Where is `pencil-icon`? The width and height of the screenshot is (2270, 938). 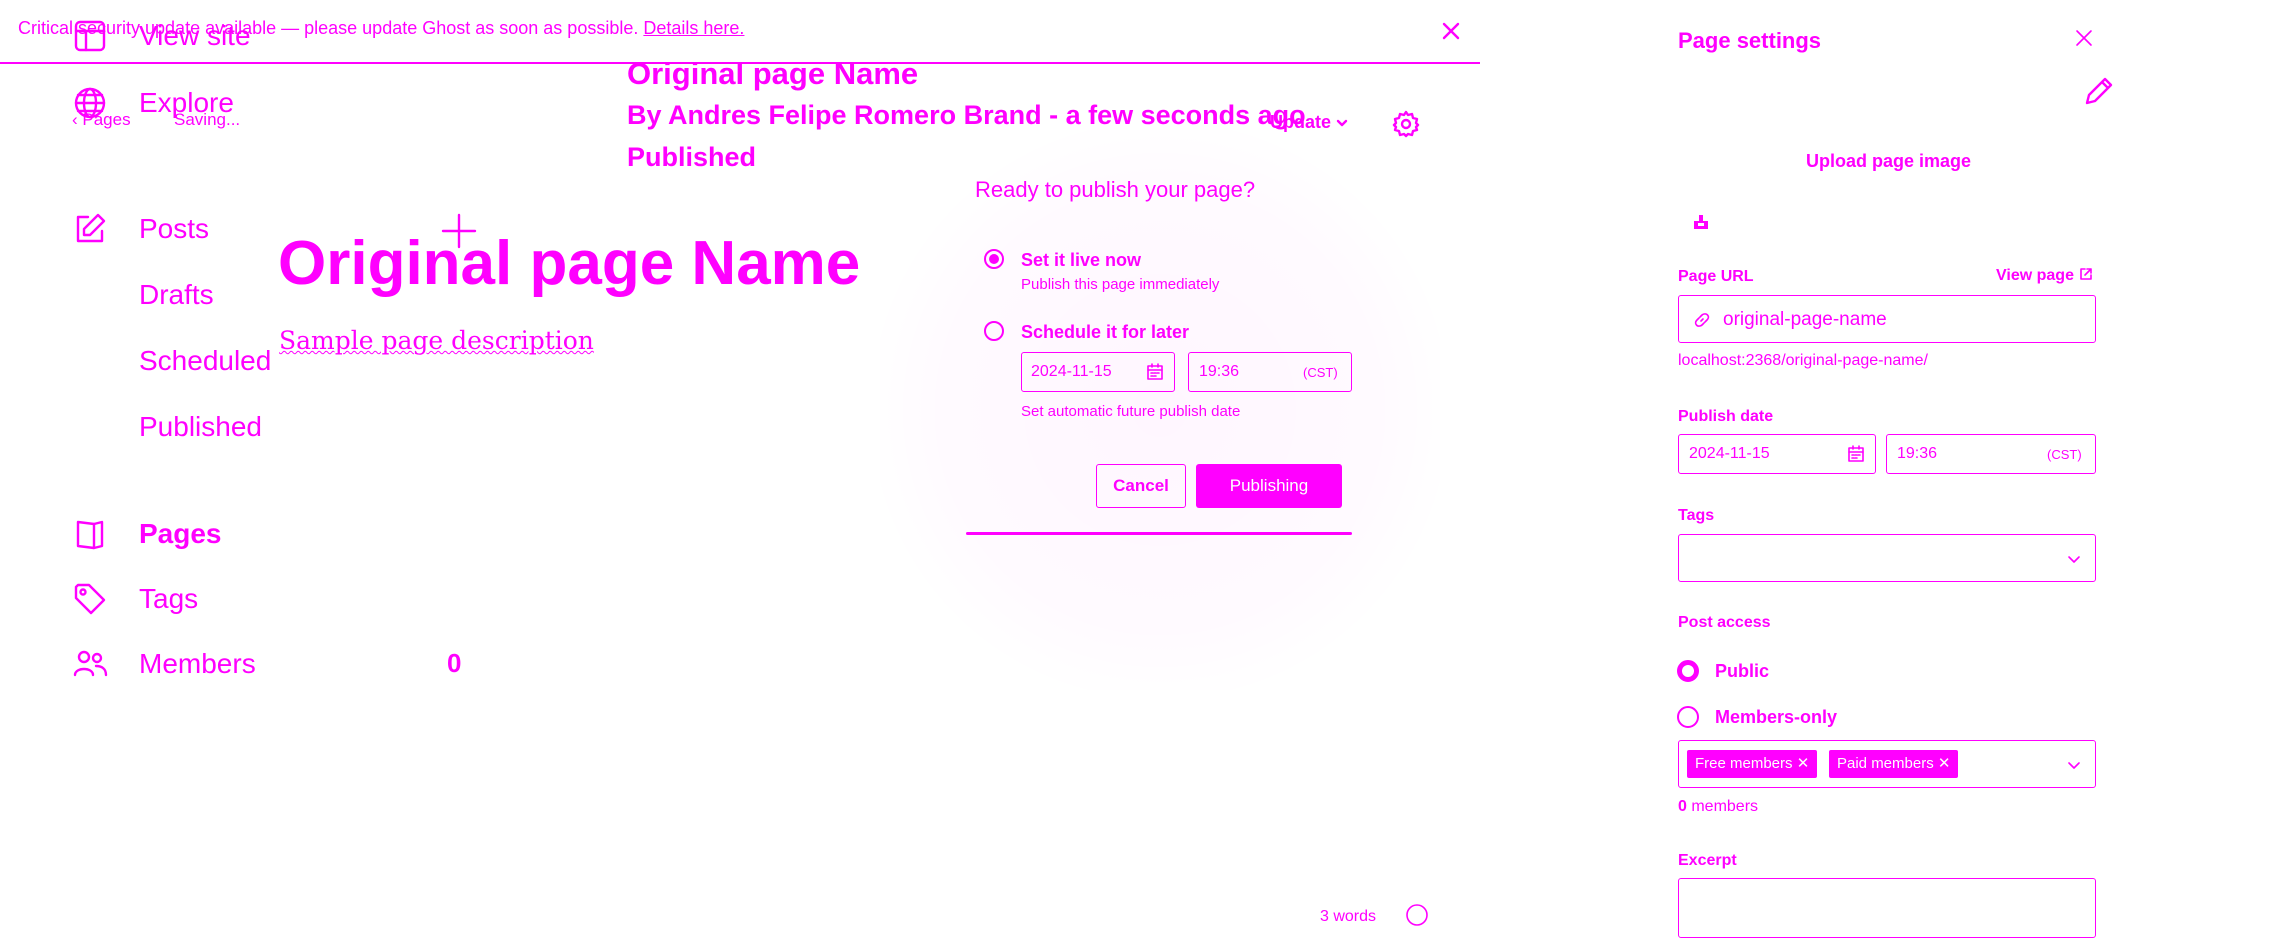
pencil-icon is located at coordinates (2099, 91).